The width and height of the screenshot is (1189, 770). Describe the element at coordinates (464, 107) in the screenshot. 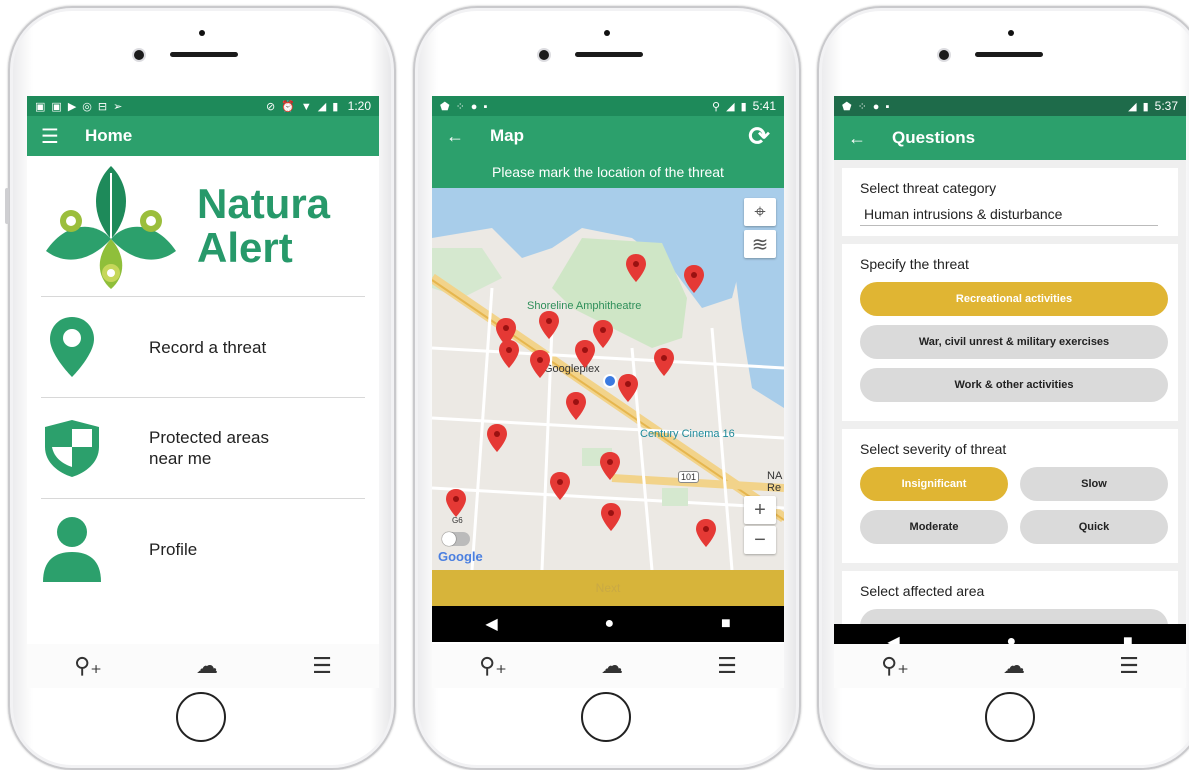

I see `notification-icons: ⬟ ⁘ ● ▪` at that location.